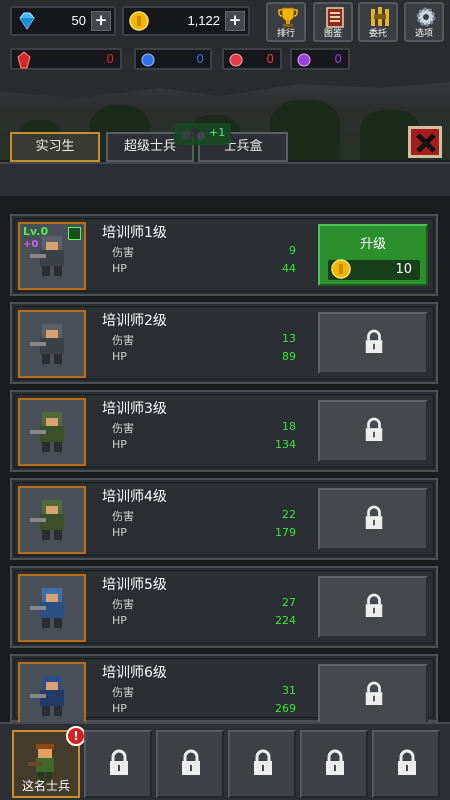 The width and height of the screenshot is (450, 800). I want to click on red-orb-icon, so click(236, 60).